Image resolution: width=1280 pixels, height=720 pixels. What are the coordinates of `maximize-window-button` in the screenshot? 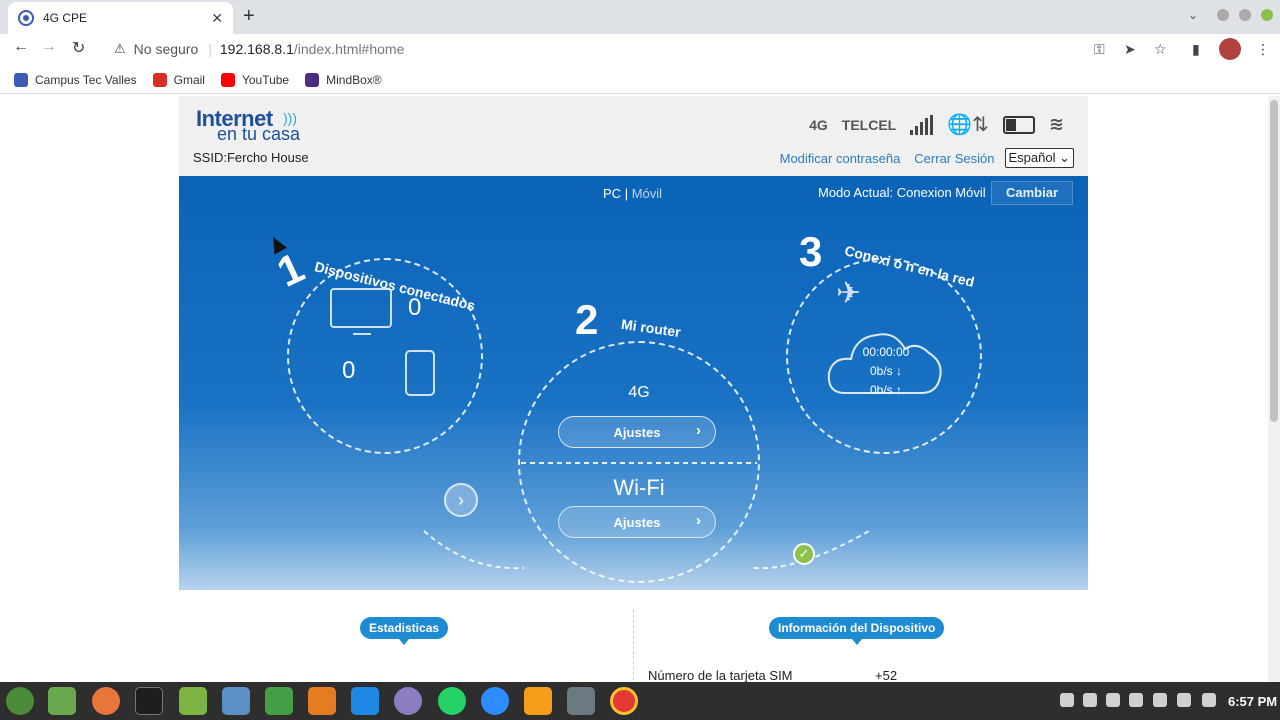 It's located at (1245, 15).